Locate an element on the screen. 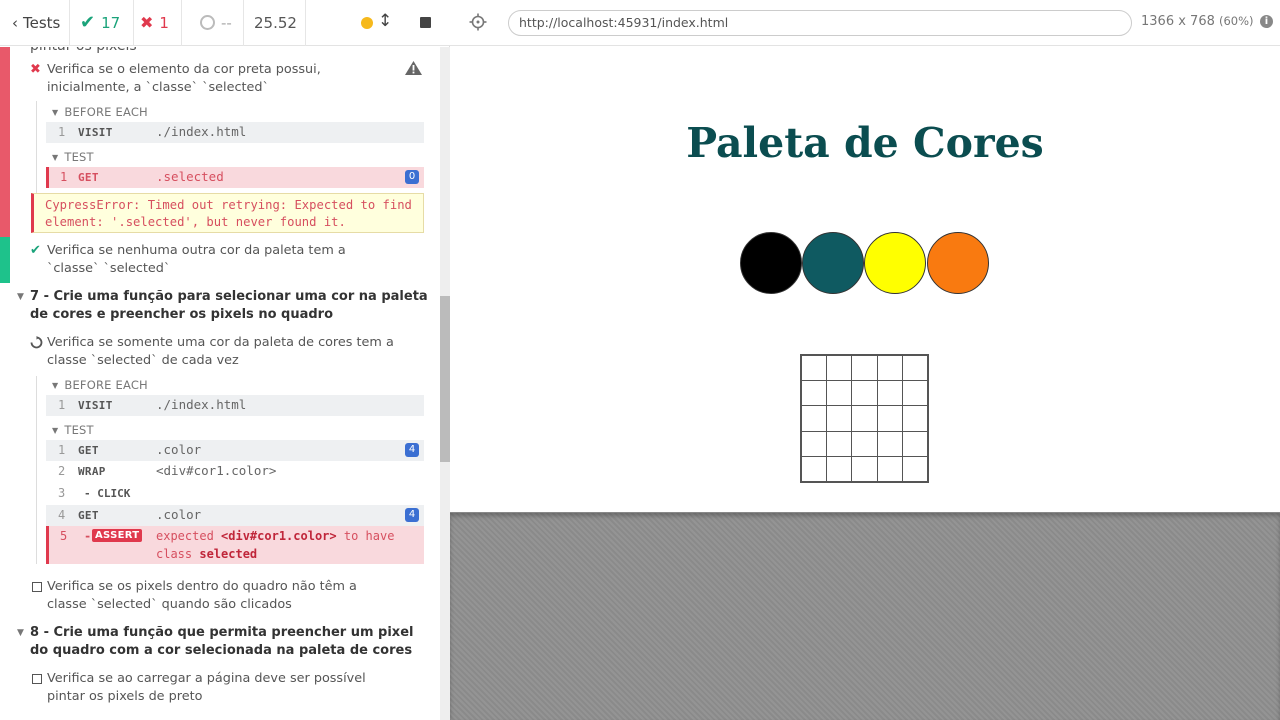 This screenshot has height=720, width=1280. check-icon: ✔ is located at coordinates (88, 22).